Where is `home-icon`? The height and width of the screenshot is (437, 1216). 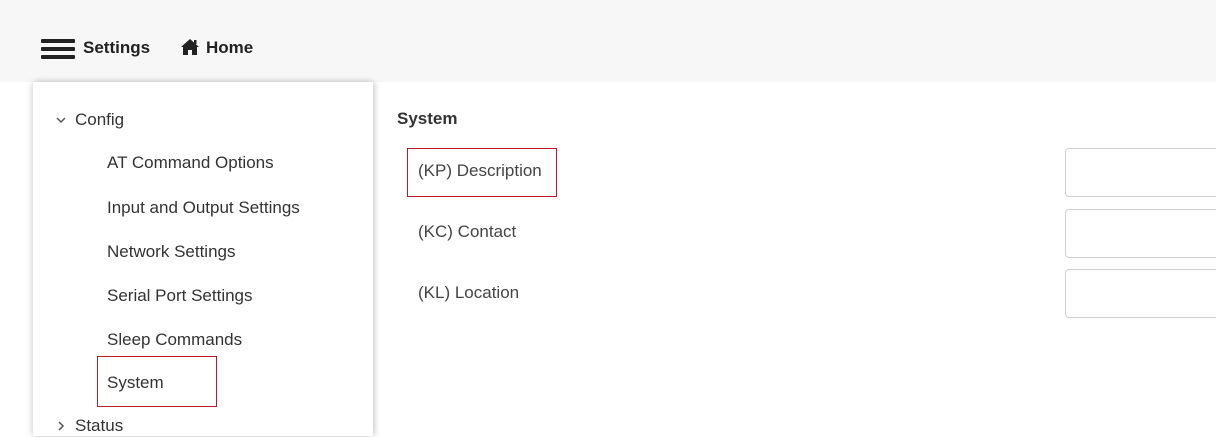 home-icon is located at coordinates (190, 50).